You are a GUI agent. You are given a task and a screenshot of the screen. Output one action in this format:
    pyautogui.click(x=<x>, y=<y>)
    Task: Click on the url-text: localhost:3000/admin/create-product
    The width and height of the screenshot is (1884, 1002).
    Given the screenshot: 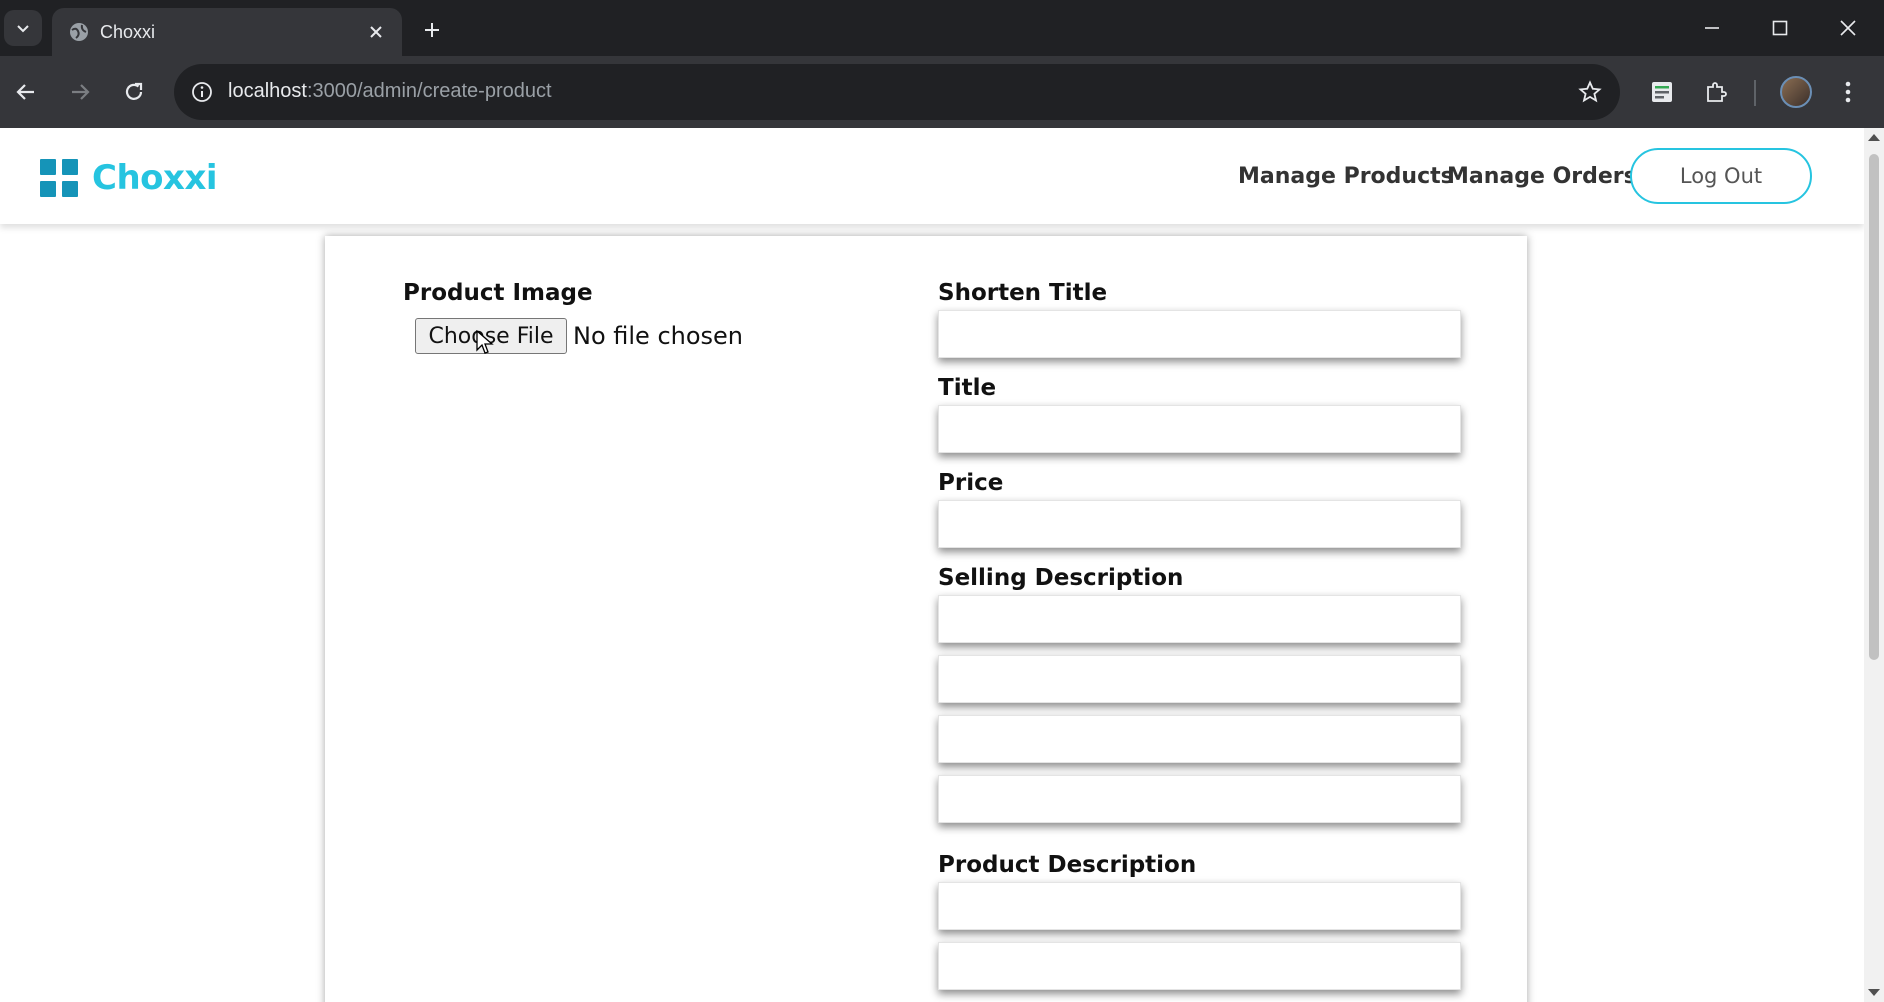 What is the action you would take?
    pyautogui.click(x=390, y=91)
    